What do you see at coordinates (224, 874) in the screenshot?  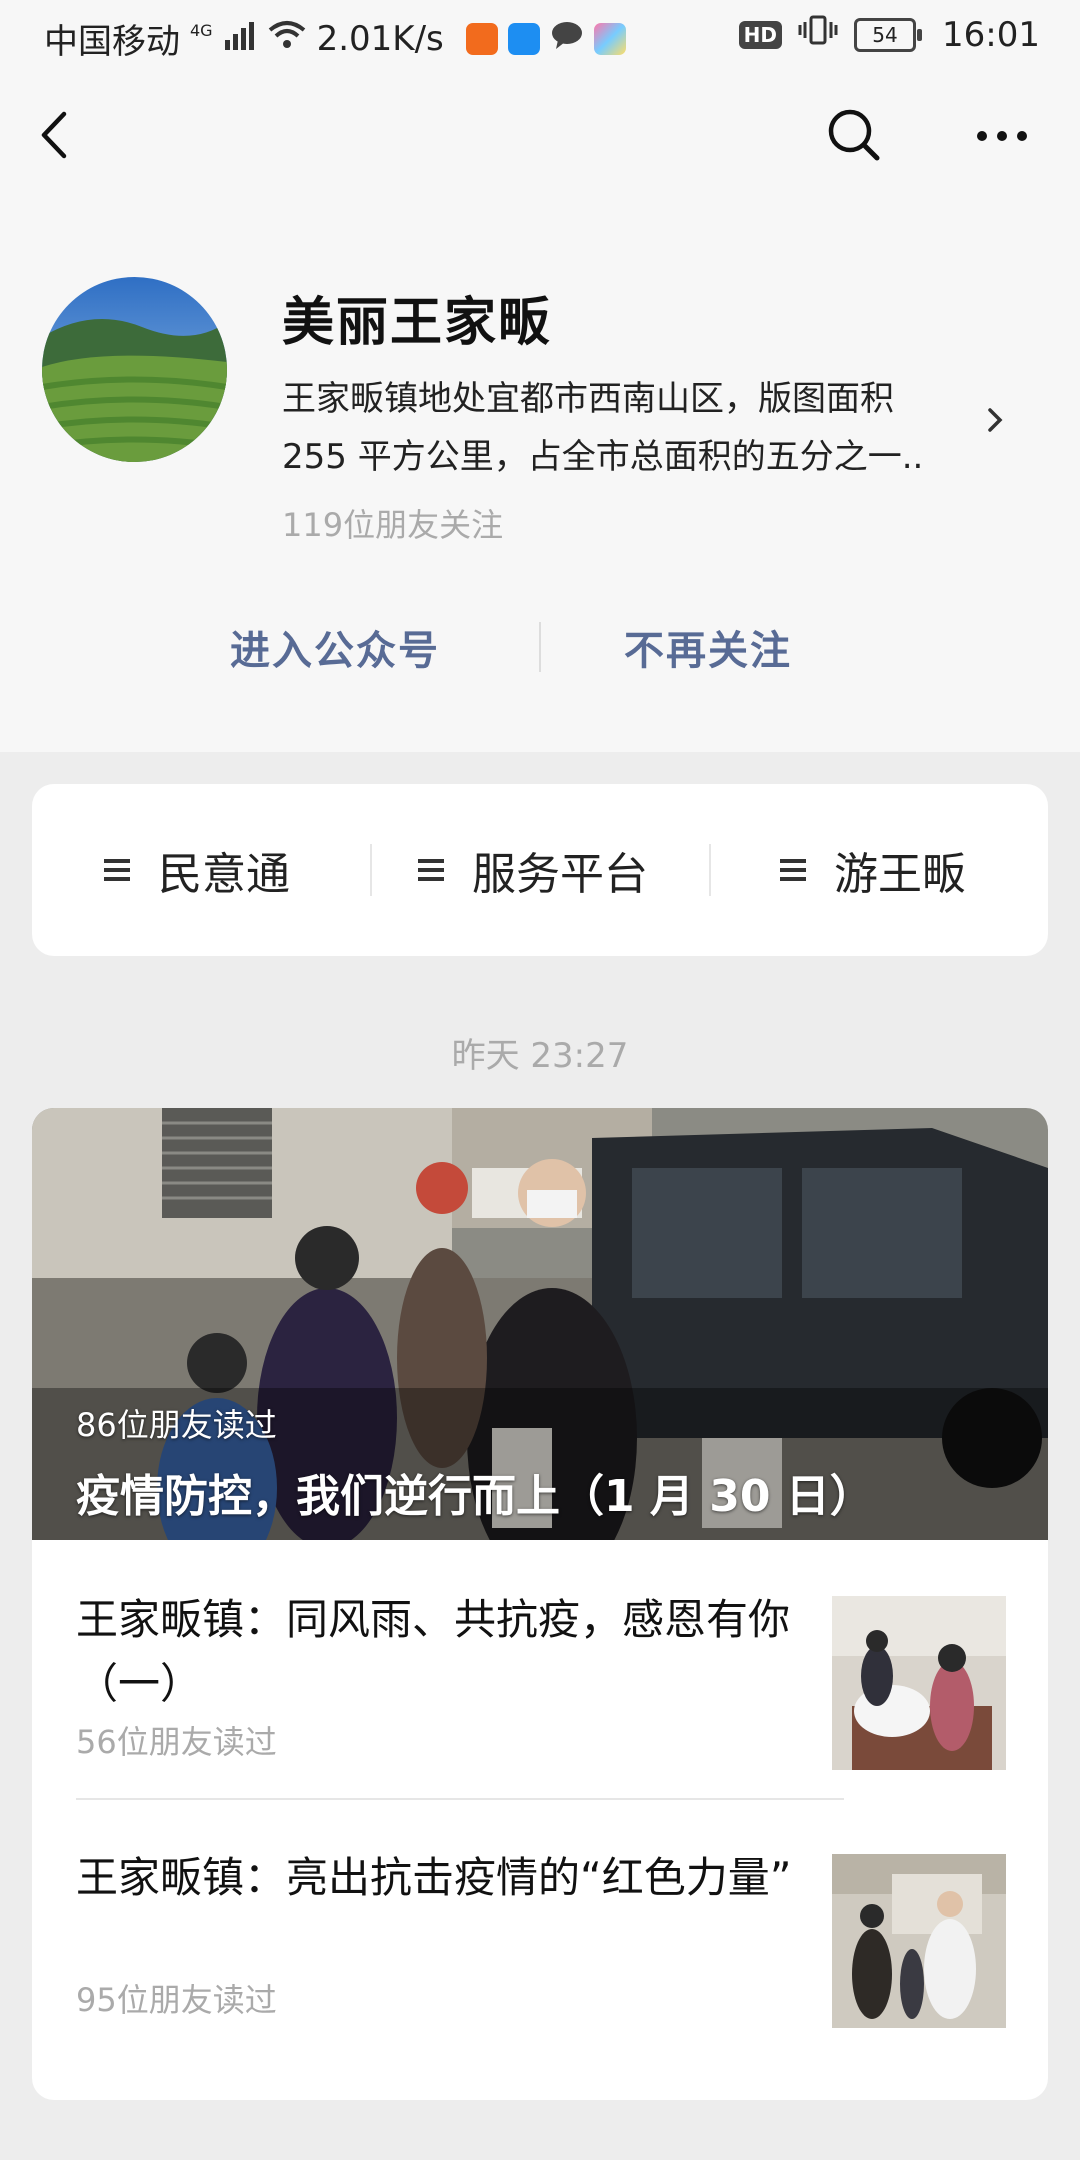 I see `menu-item-label: 民意通` at bounding box center [224, 874].